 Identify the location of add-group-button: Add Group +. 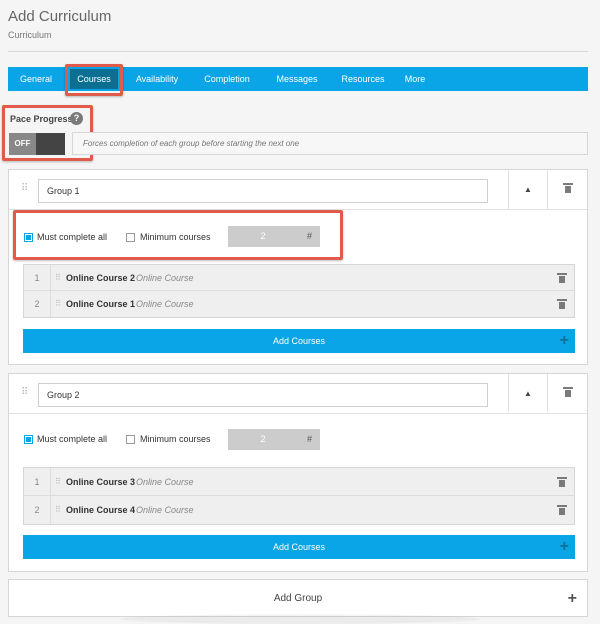
(298, 598).